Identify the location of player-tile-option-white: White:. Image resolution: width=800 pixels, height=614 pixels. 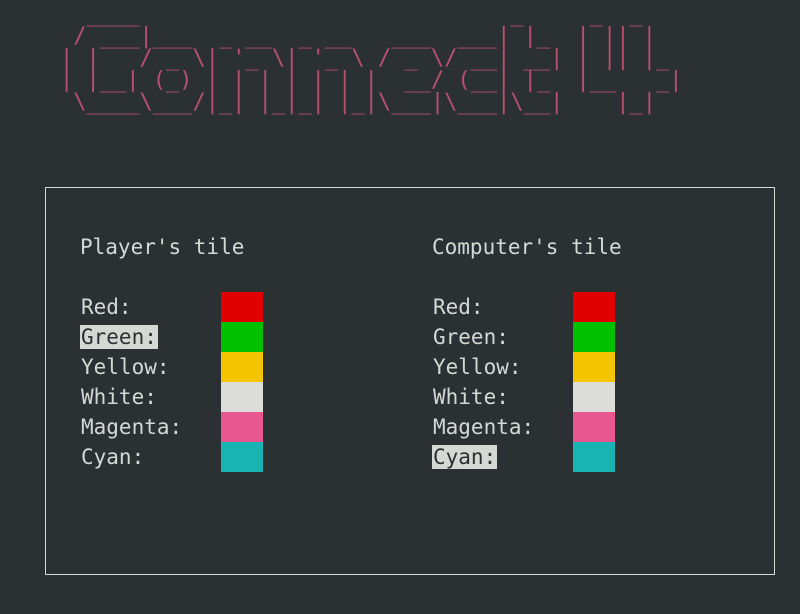
(180, 397).